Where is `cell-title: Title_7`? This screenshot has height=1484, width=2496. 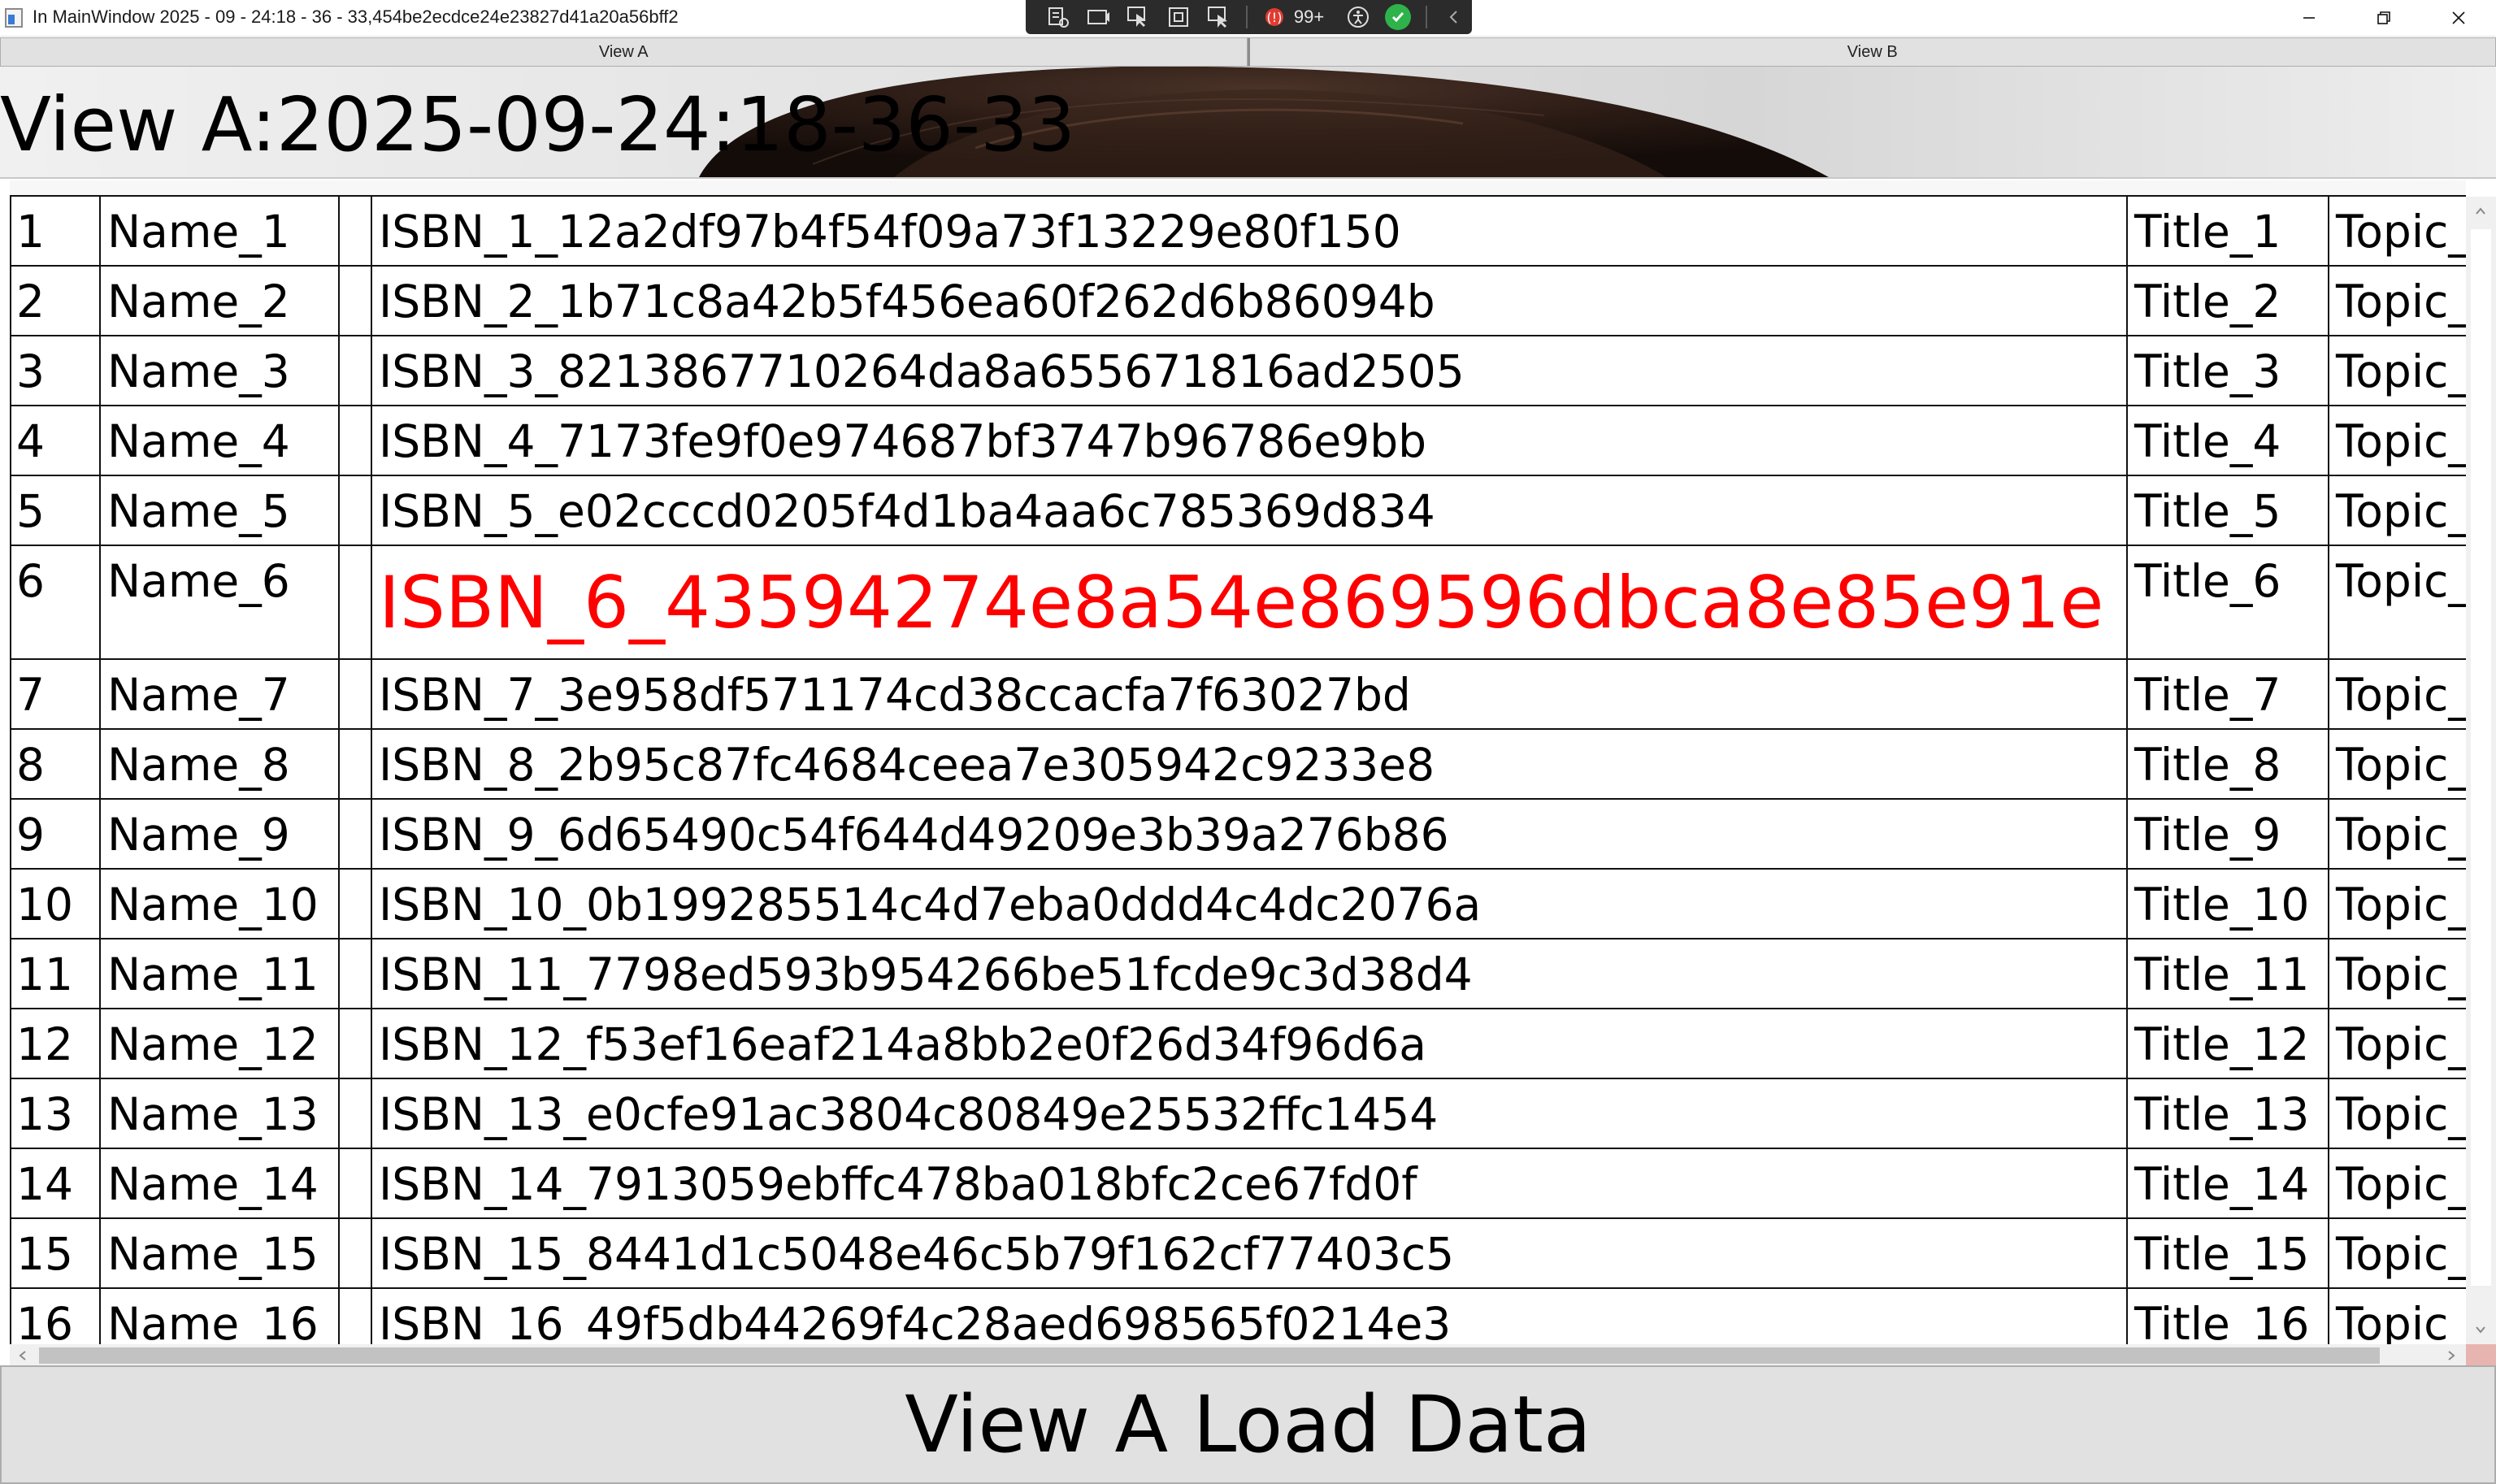 cell-title: Title_7 is located at coordinates (2228, 694).